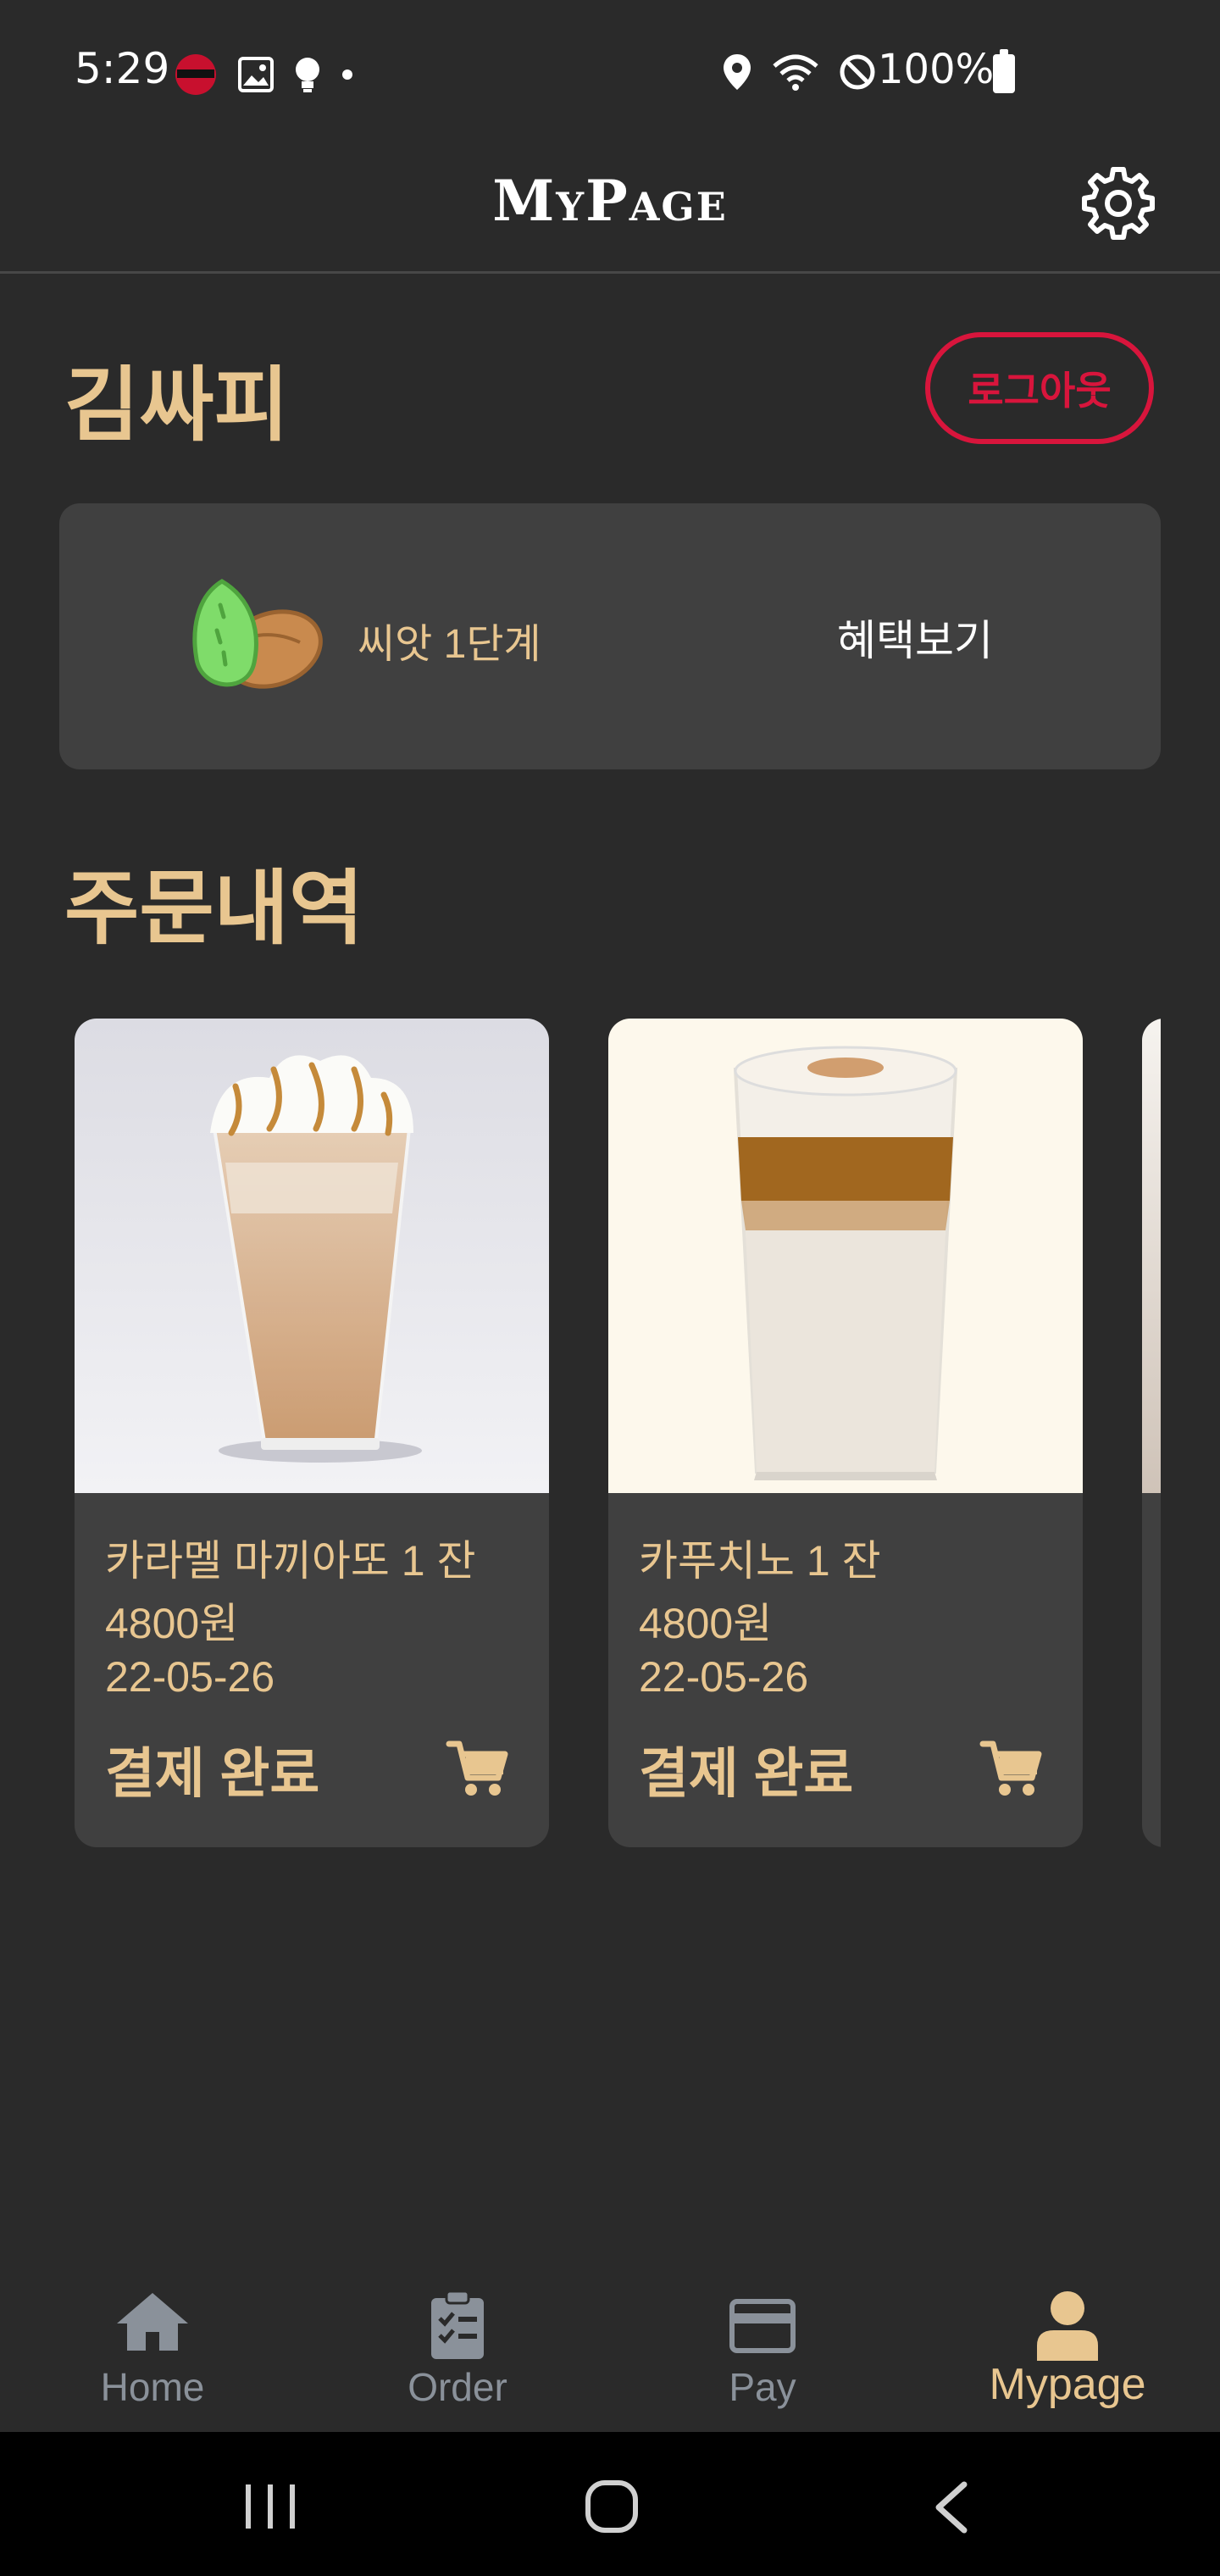 The image size is (1220, 2576). What do you see at coordinates (1039, 388) in the screenshot?
I see `logout-button: 로그아웃` at bounding box center [1039, 388].